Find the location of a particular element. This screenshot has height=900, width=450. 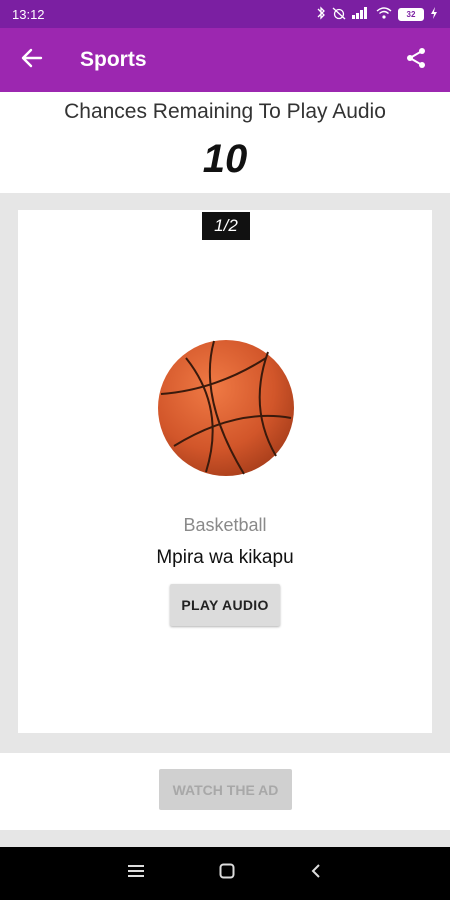

watch-ad-button: WATCH THE AD is located at coordinates (225, 789).